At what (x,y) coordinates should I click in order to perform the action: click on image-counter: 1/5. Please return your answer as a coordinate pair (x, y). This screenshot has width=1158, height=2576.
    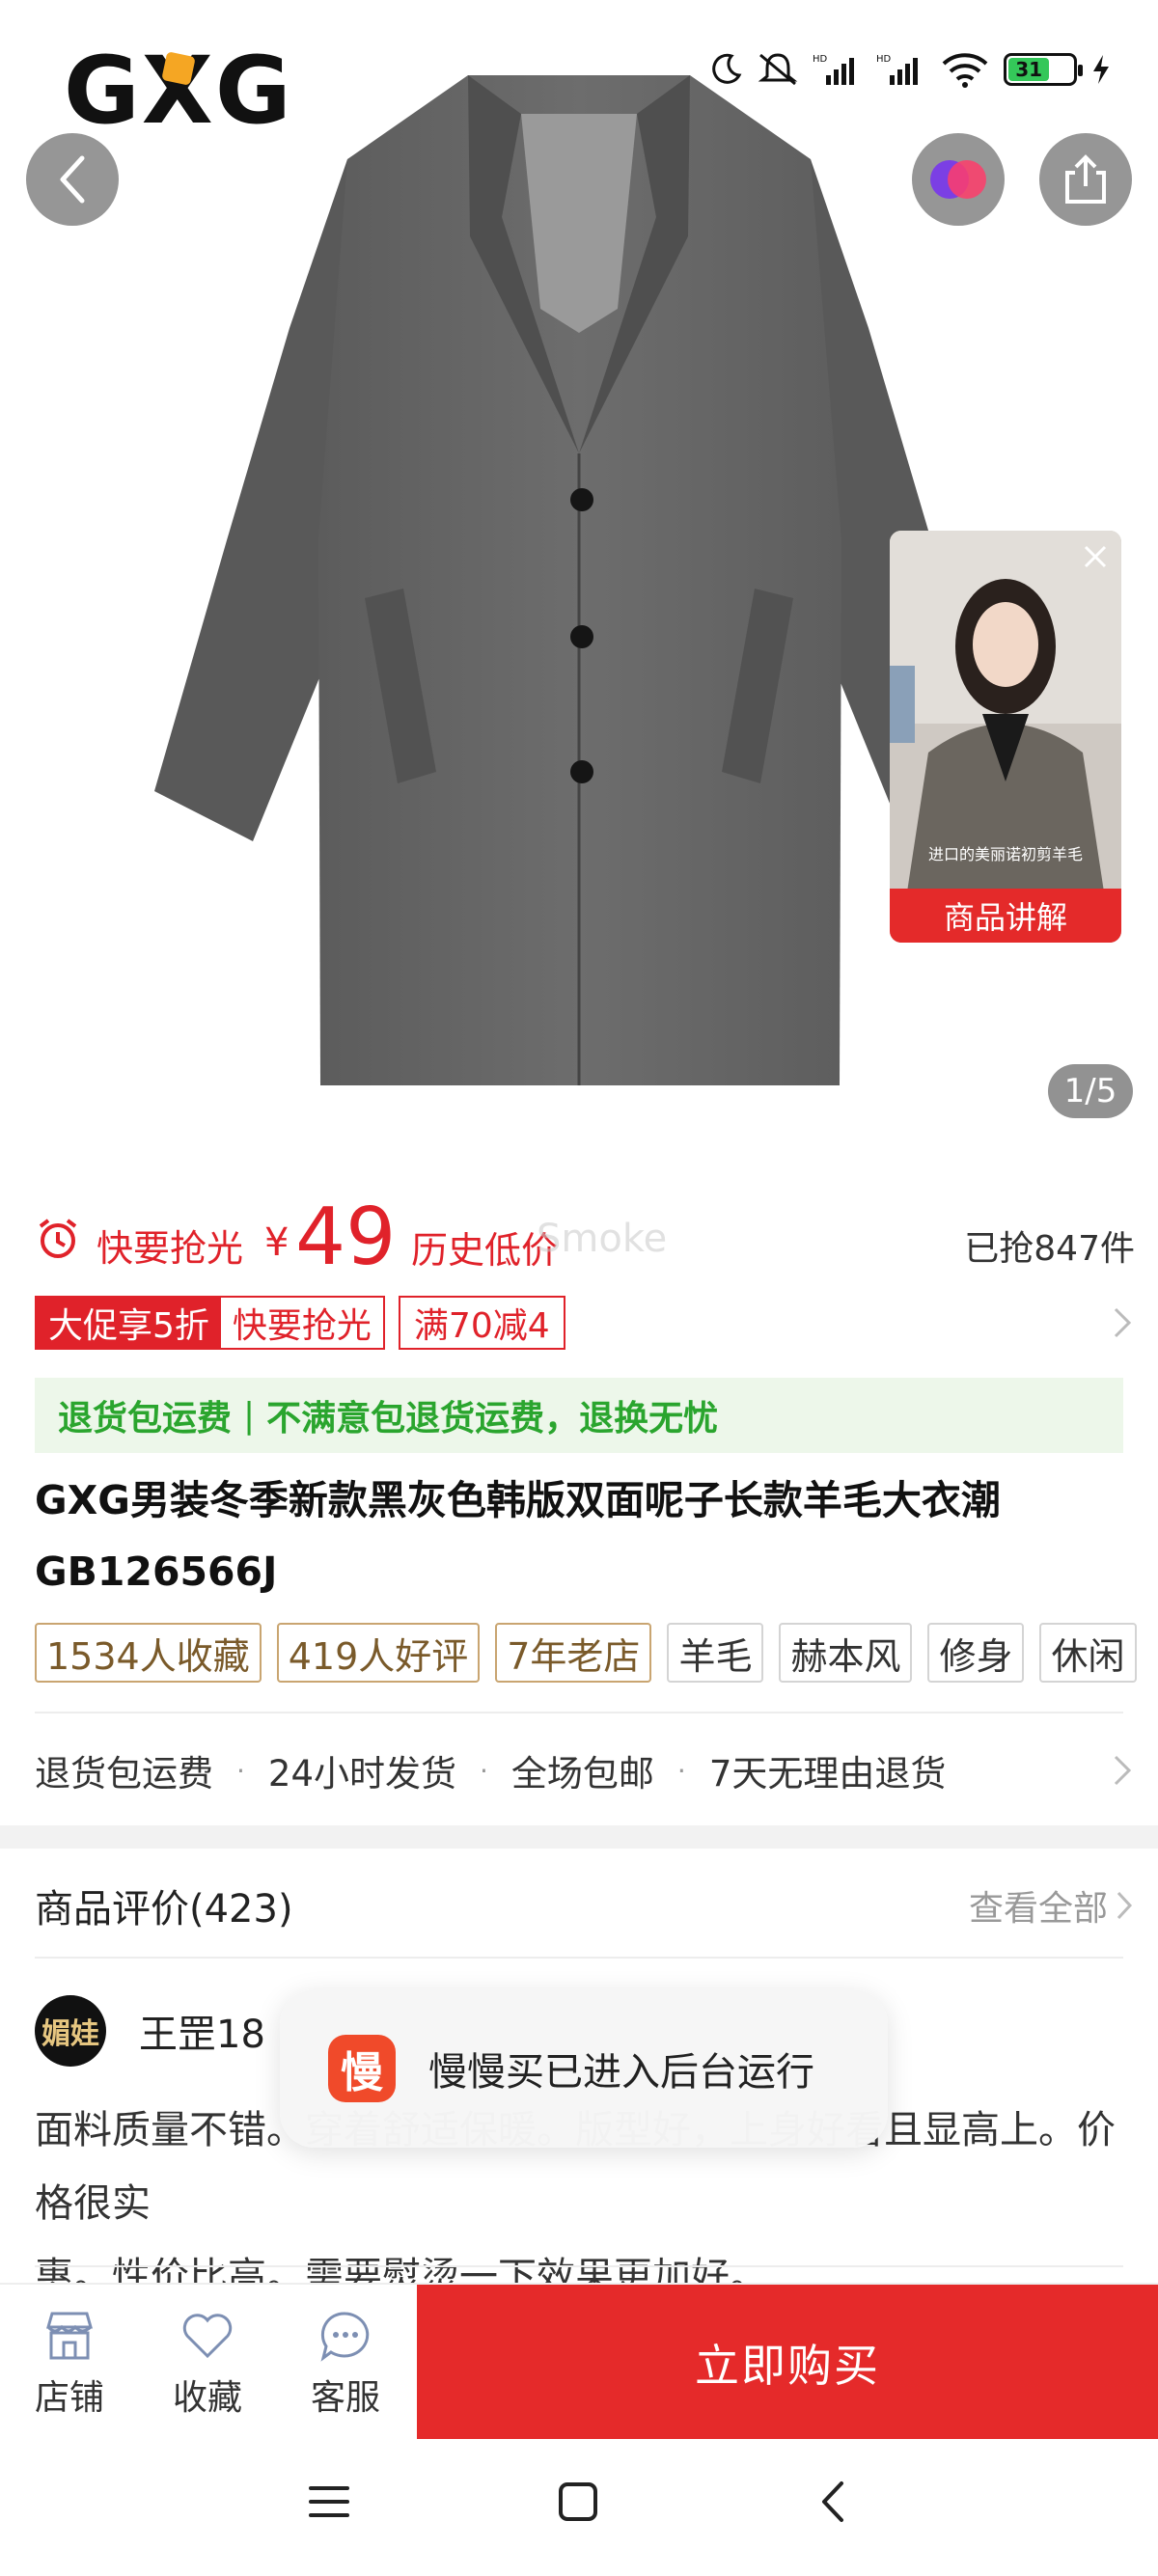
    Looking at the image, I should click on (1090, 1091).